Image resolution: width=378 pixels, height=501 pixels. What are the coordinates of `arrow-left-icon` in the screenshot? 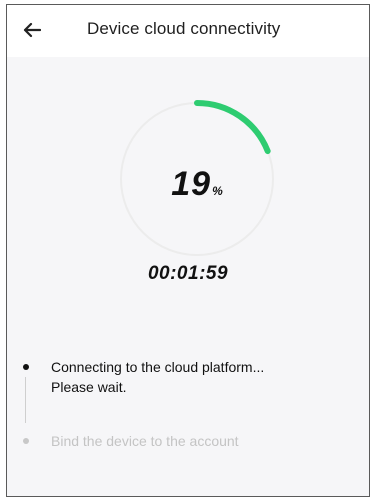 It's located at (32, 30).